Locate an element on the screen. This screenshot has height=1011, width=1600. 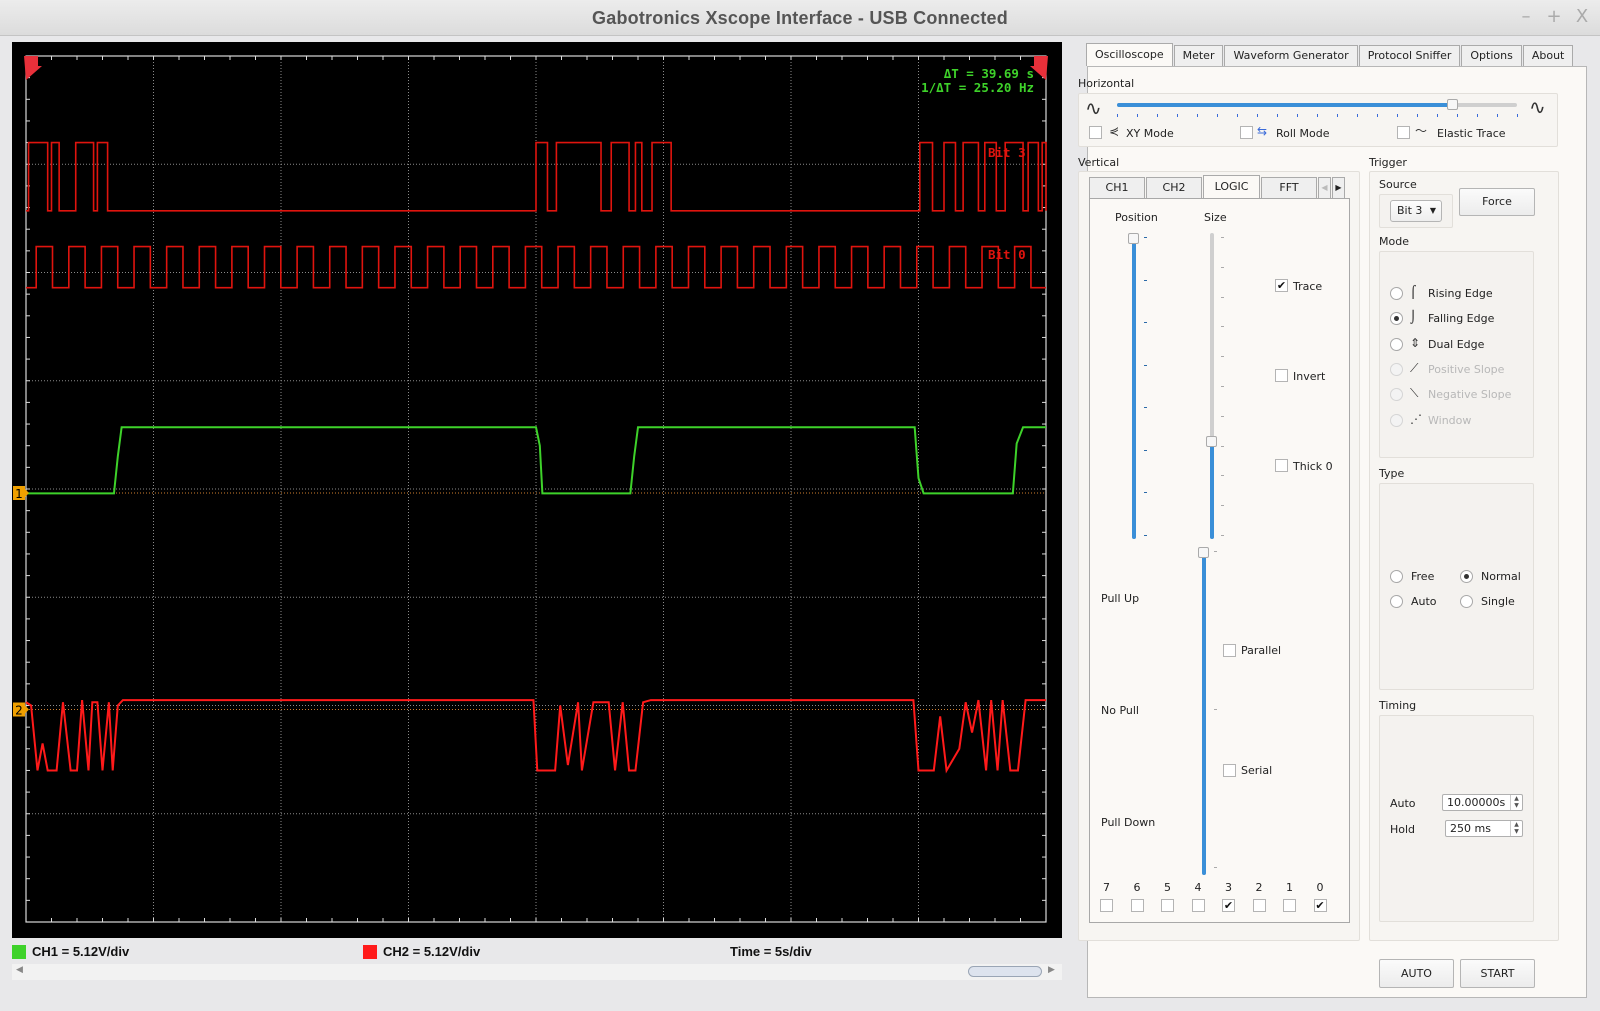
dual-edge-icon: ⇕ is located at coordinates (1415, 342).